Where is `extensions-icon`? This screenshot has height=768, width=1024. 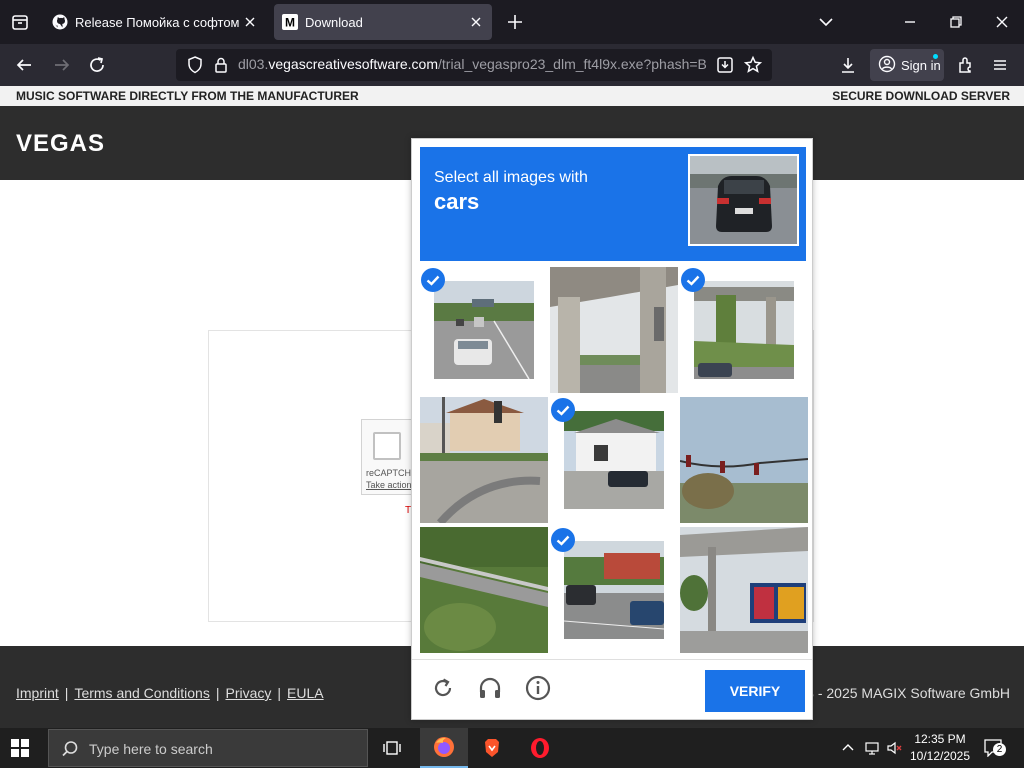 extensions-icon is located at coordinates (965, 65).